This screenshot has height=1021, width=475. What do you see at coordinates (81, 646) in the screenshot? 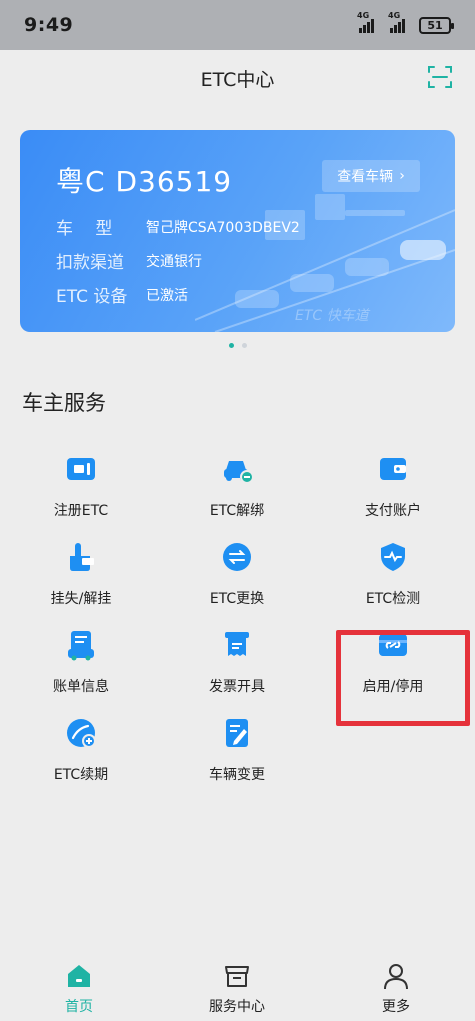
I see `bill-icon` at bounding box center [81, 646].